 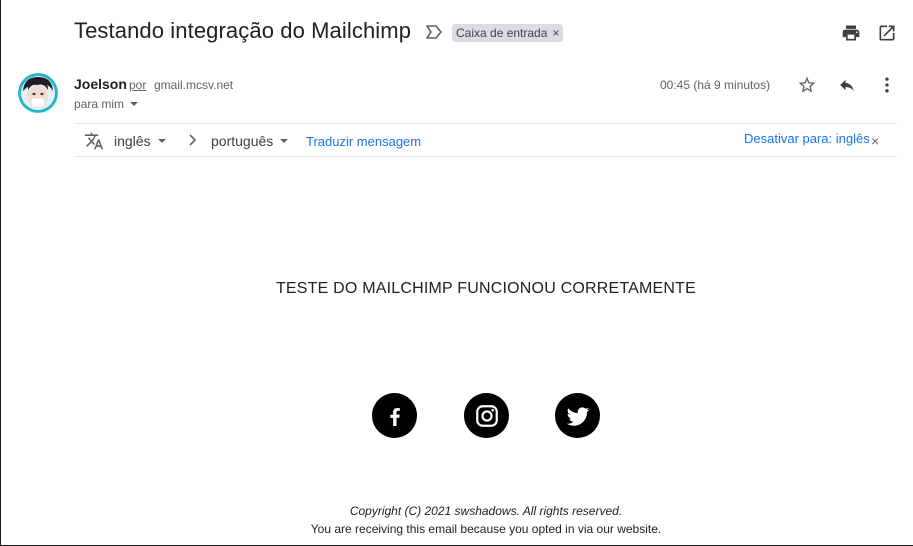 What do you see at coordinates (99, 104) in the screenshot?
I see `recipient-label: para mim` at bounding box center [99, 104].